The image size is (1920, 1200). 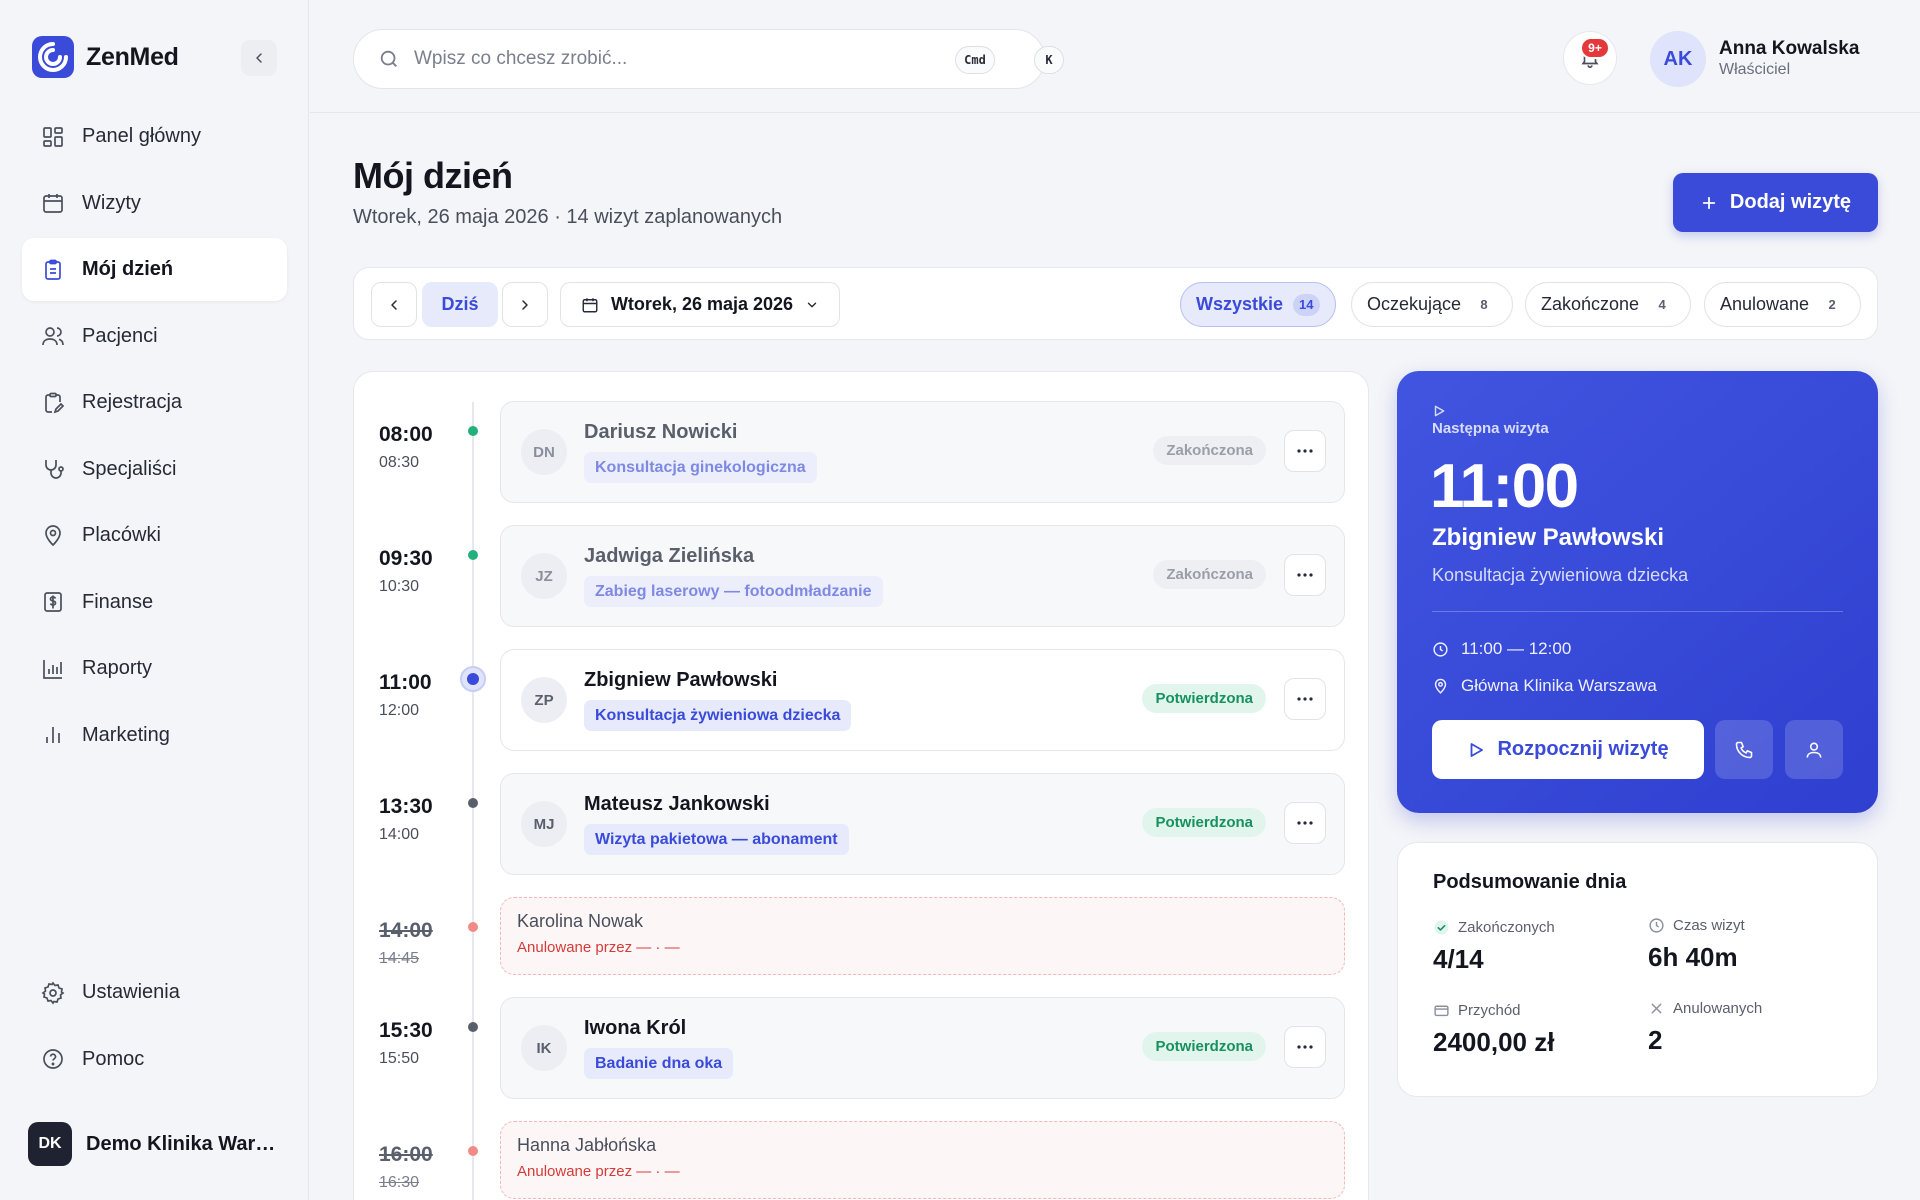 I want to click on slot-start-time: 09:30, so click(x=406, y=558).